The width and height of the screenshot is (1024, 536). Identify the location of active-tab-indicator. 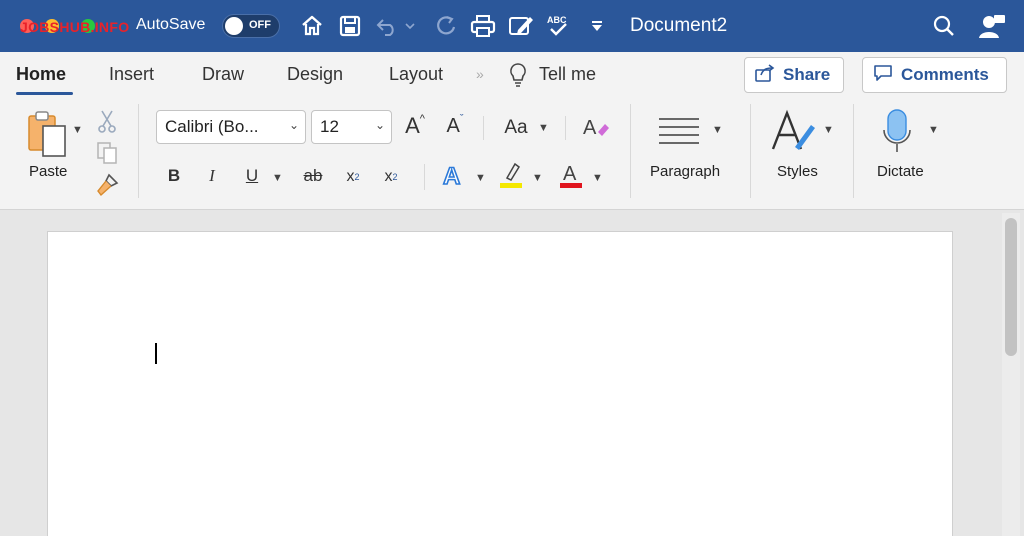
(44, 93).